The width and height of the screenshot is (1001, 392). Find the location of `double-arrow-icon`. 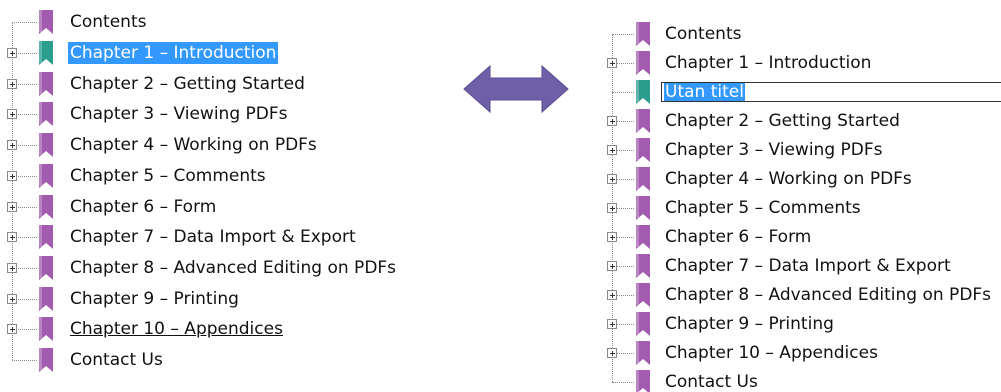

double-arrow-icon is located at coordinates (516, 89).